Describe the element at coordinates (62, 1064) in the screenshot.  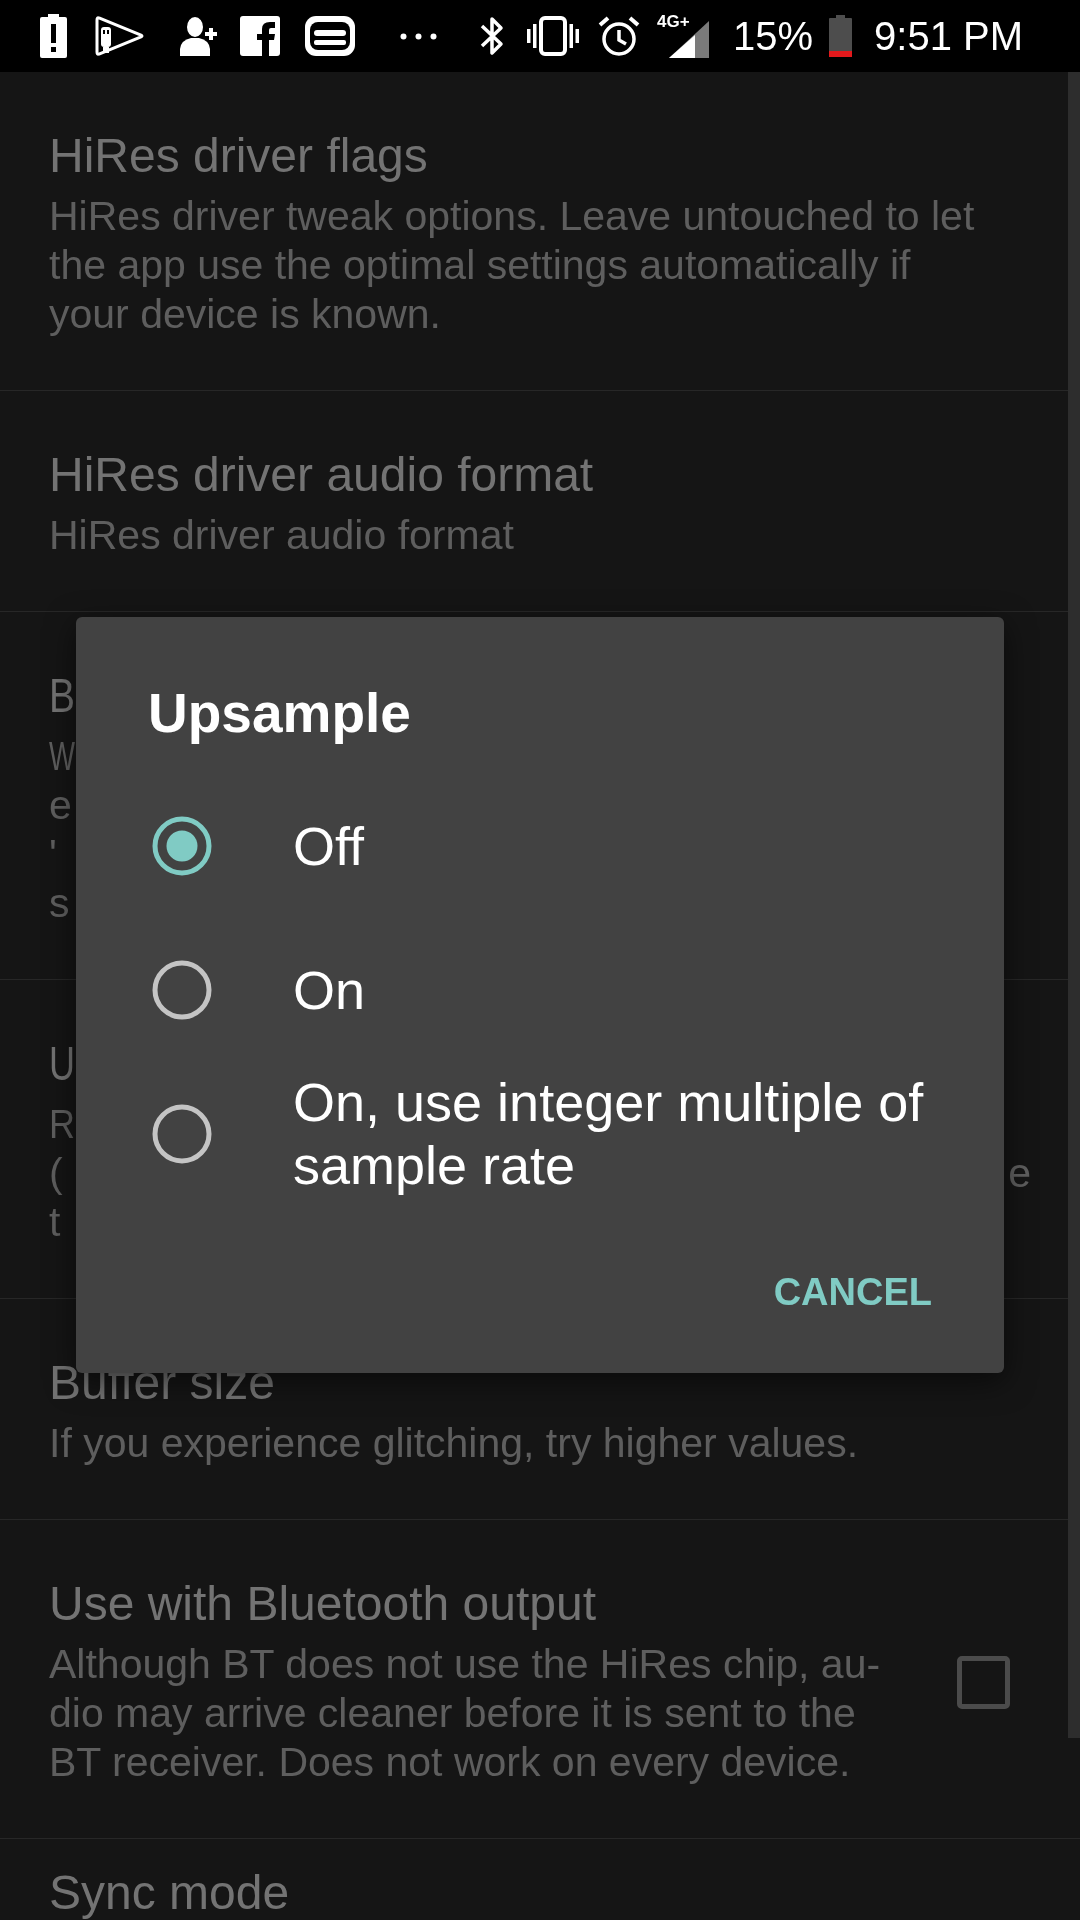
I see `setting-title: U` at that location.